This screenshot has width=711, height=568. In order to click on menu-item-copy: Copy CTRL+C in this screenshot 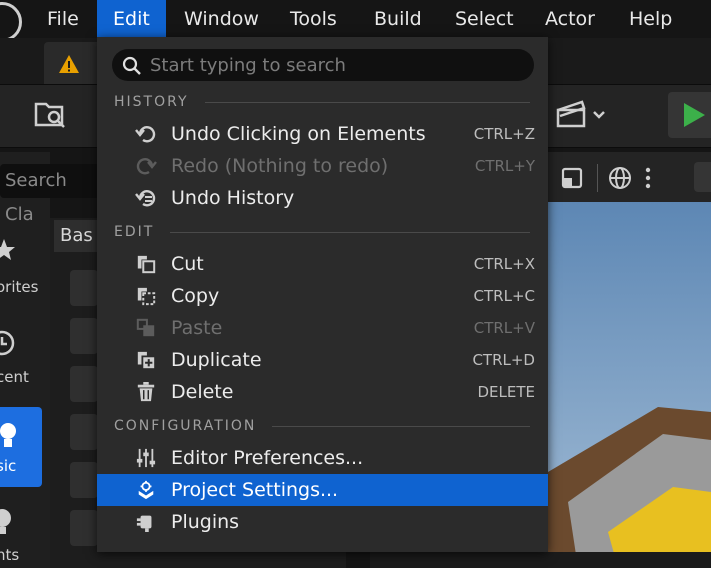, I will do `click(322, 296)`.